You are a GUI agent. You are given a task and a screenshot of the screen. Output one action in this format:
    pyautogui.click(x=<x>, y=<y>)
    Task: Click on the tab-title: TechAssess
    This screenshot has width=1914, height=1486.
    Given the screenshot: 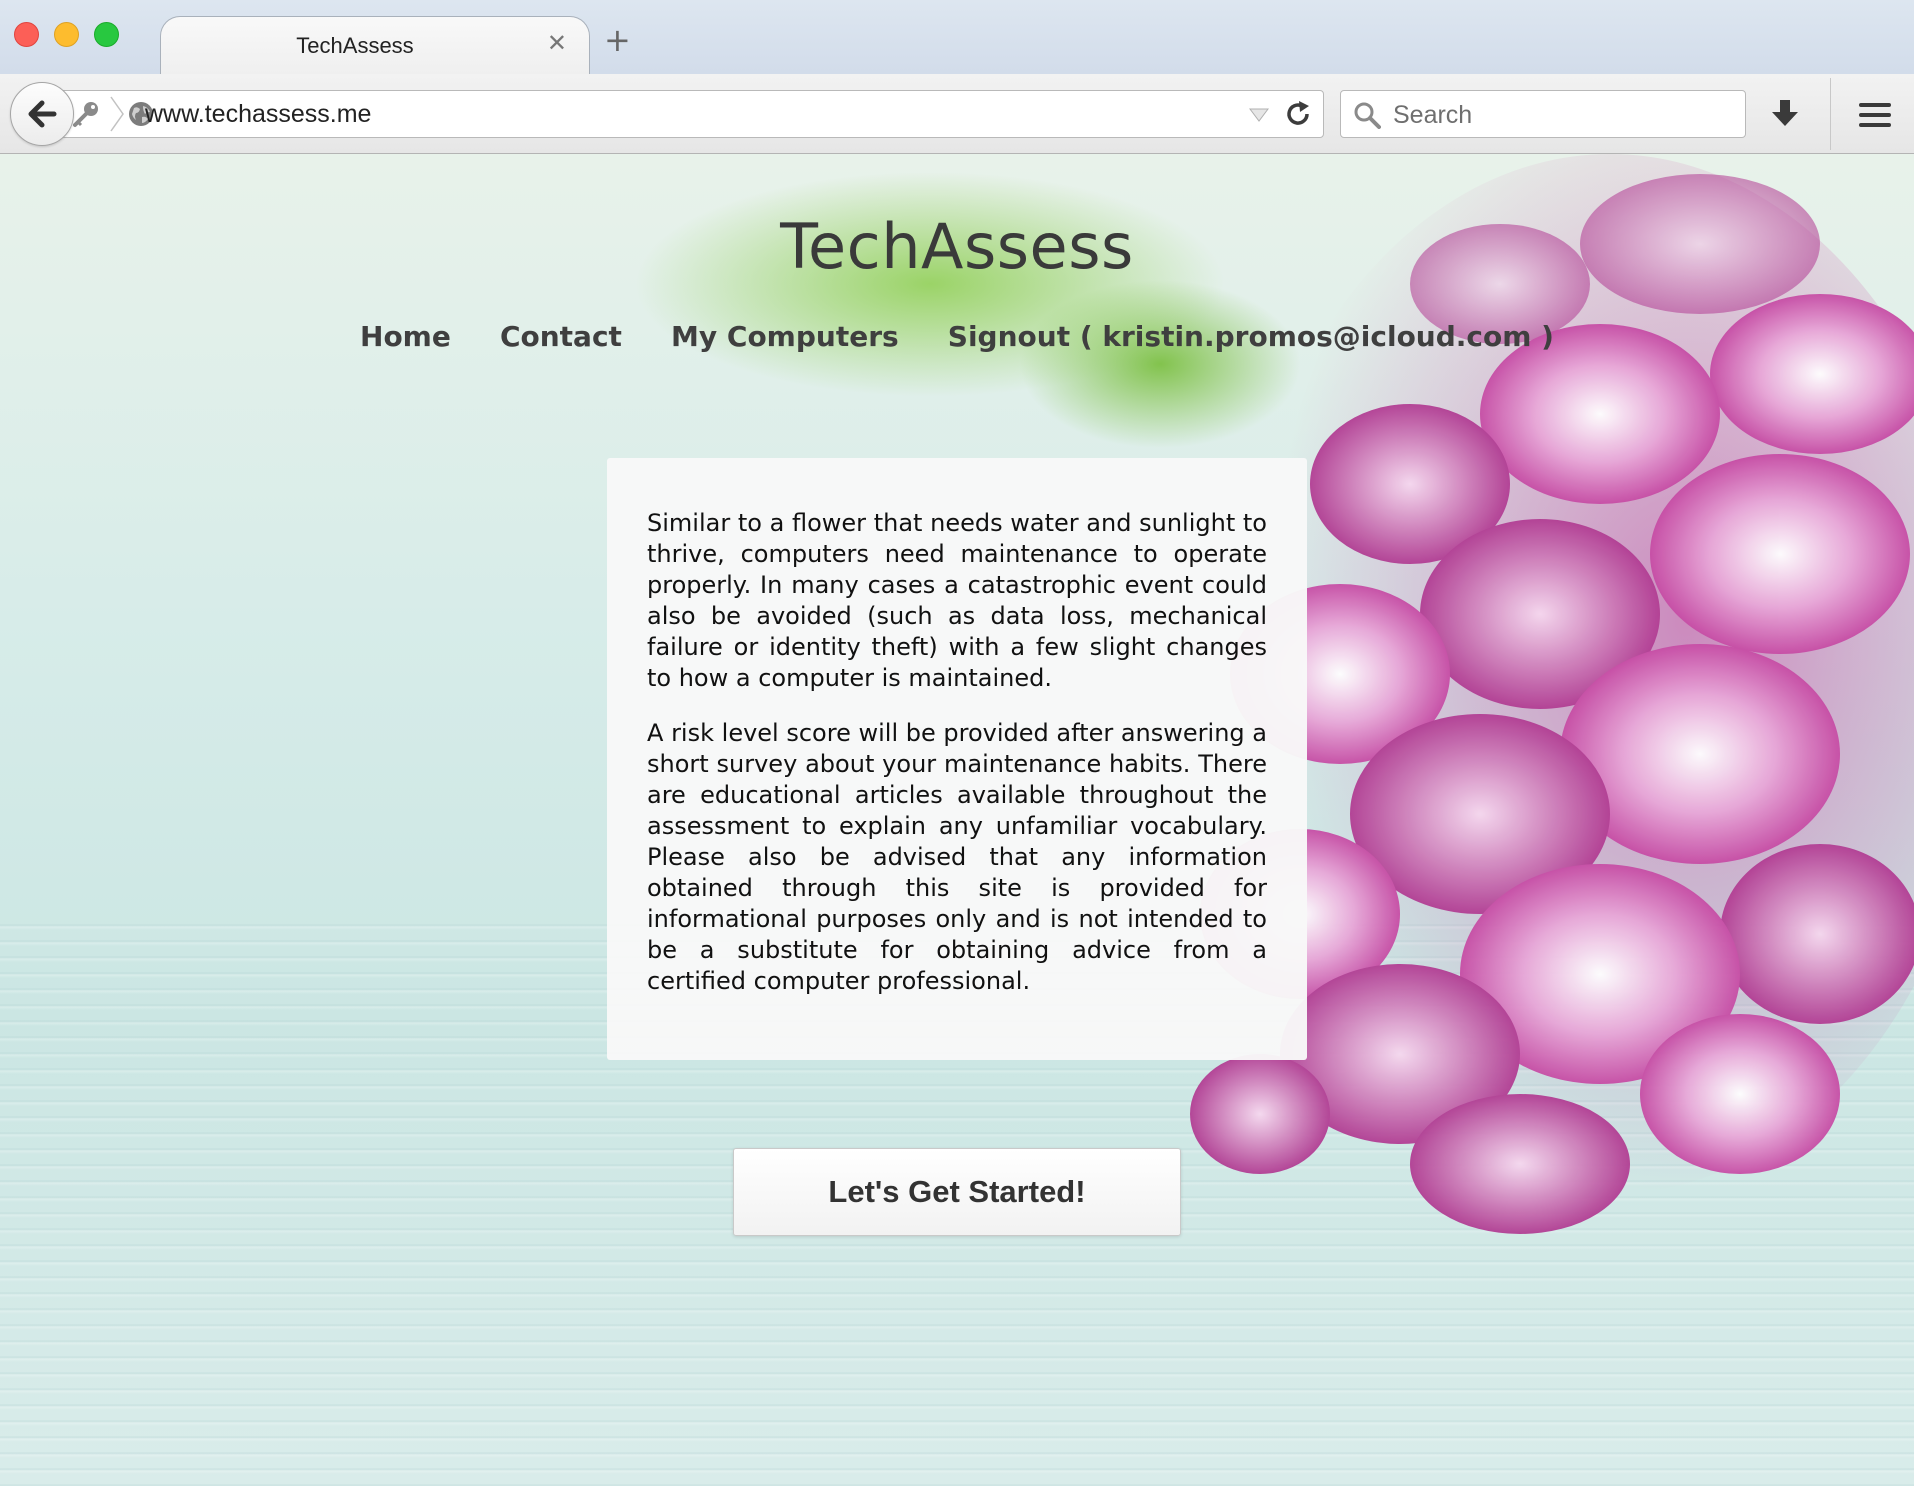 What is the action you would take?
    pyautogui.click(x=355, y=45)
    